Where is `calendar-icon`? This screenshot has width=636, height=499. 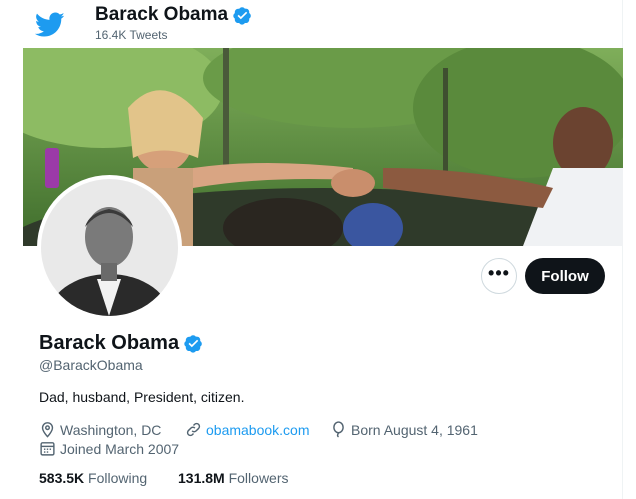 calendar-icon is located at coordinates (47, 449).